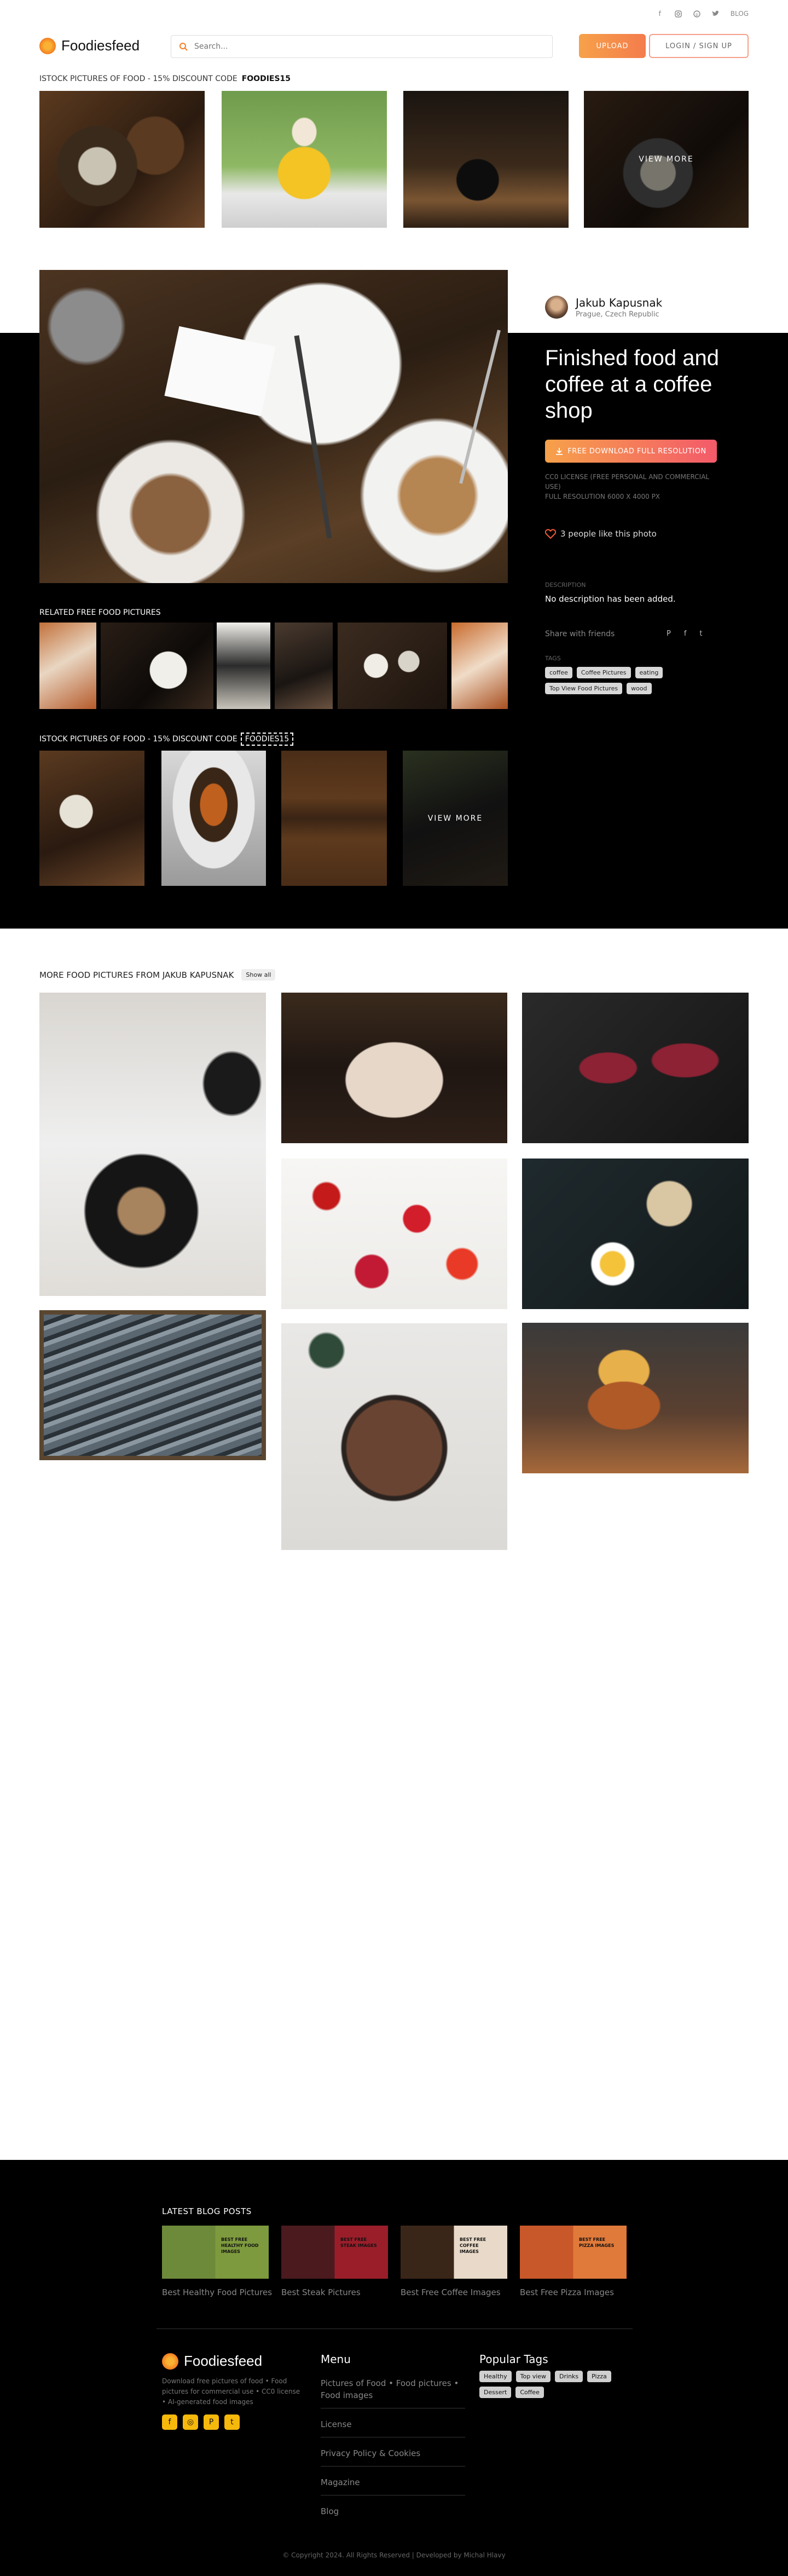  I want to click on brand-name: Foodiesfeed, so click(101, 45).